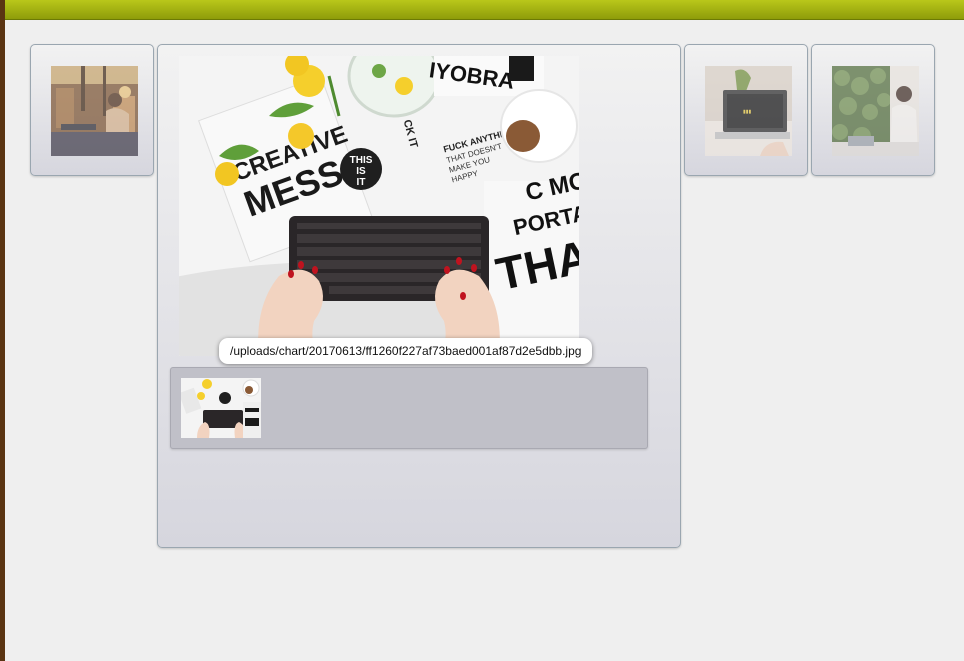 This screenshot has height=661, width=964. I want to click on cafe-interior-thumbnail, so click(94, 111).